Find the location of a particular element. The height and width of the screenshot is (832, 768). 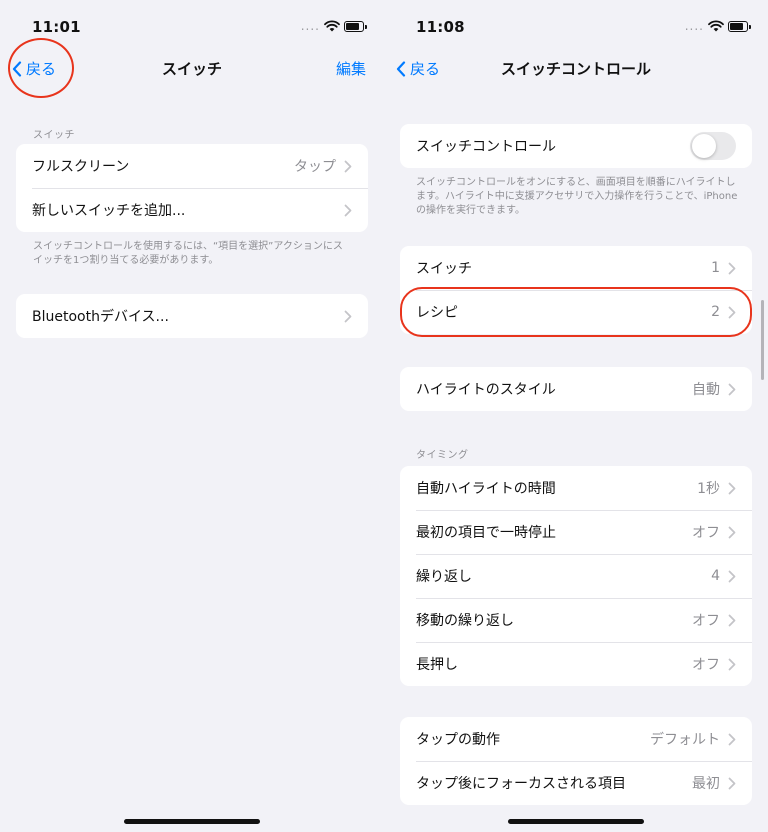

row-fullscreen: フルスクリーン タップ is located at coordinates (192, 166).